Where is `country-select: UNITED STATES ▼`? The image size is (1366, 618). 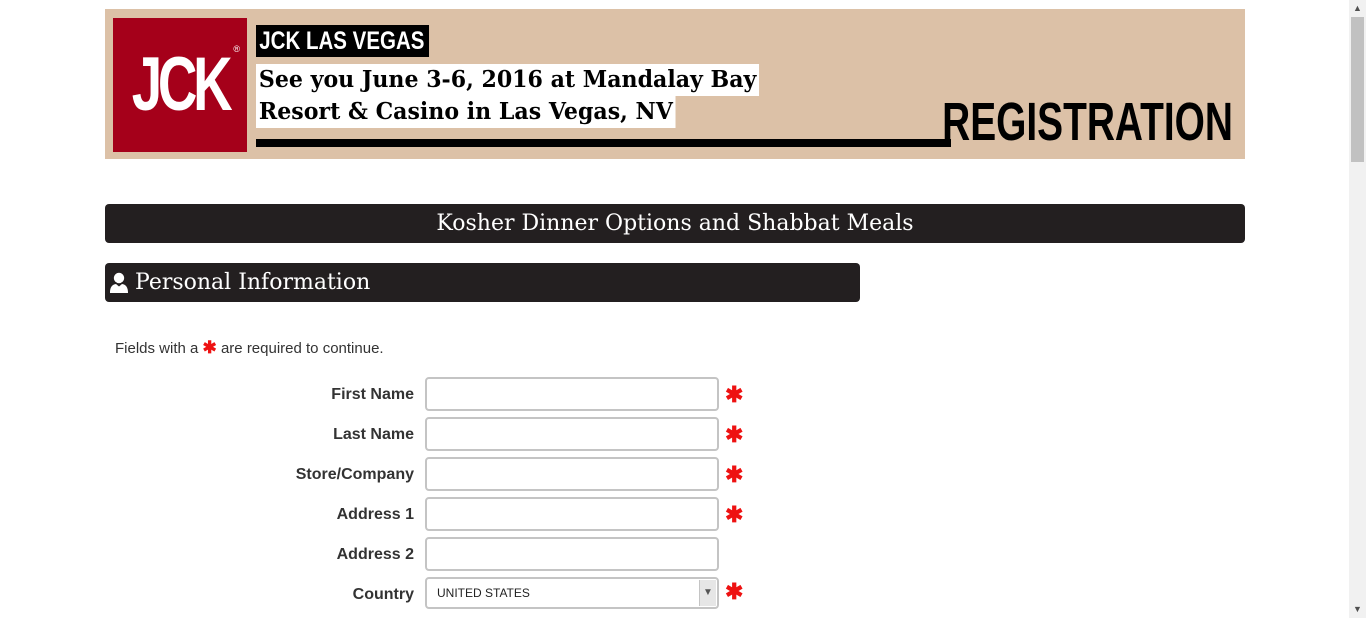 country-select: UNITED STATES ▼ is located at coordinates (572, 593).